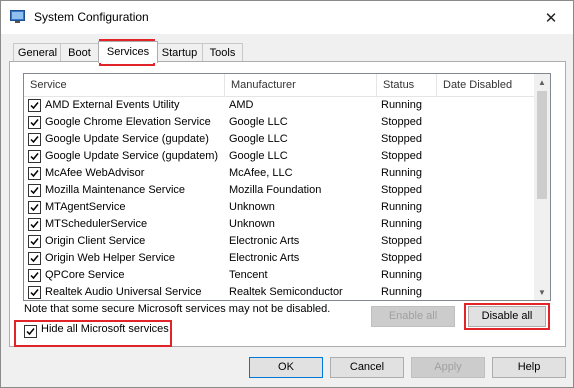 The width and height of the screenshot is (574, 388). What do you see at coordinates (542, 82) in the screenshot?
I see `scroll-up-icon: ▲` at bounding box center [542, 82].